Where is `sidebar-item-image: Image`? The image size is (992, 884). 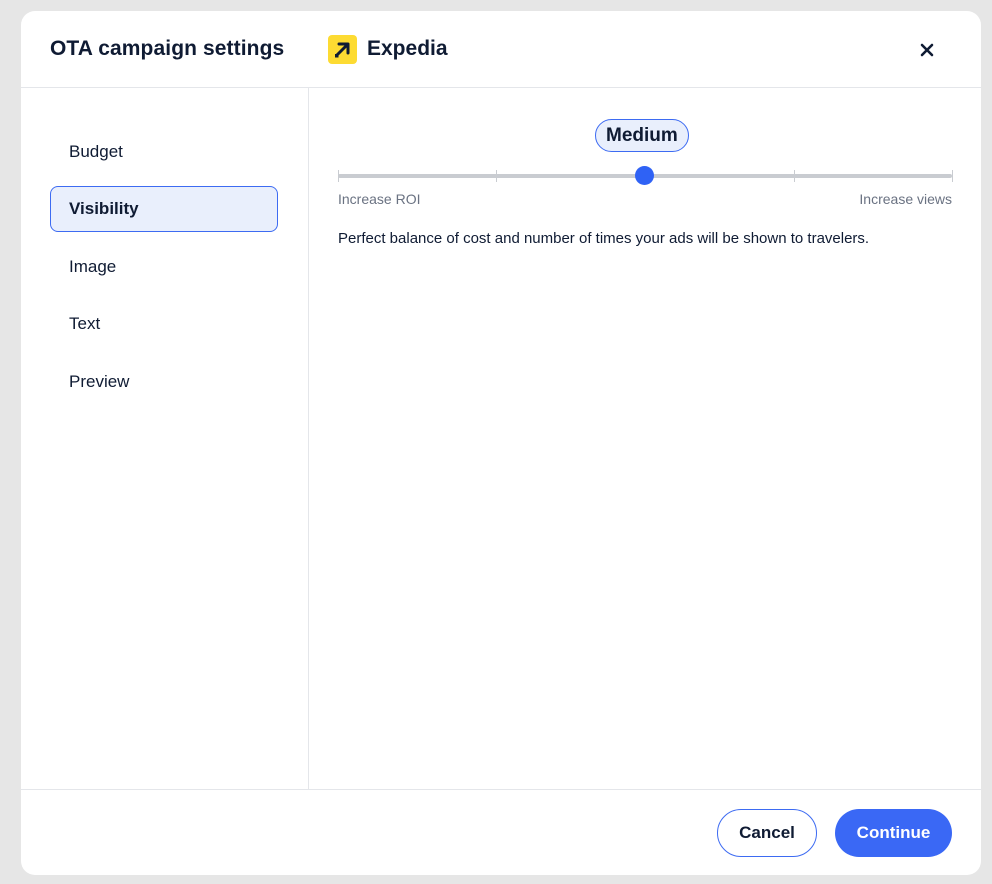 sidebar-item-image: Image is located at coordinates (164, 267).